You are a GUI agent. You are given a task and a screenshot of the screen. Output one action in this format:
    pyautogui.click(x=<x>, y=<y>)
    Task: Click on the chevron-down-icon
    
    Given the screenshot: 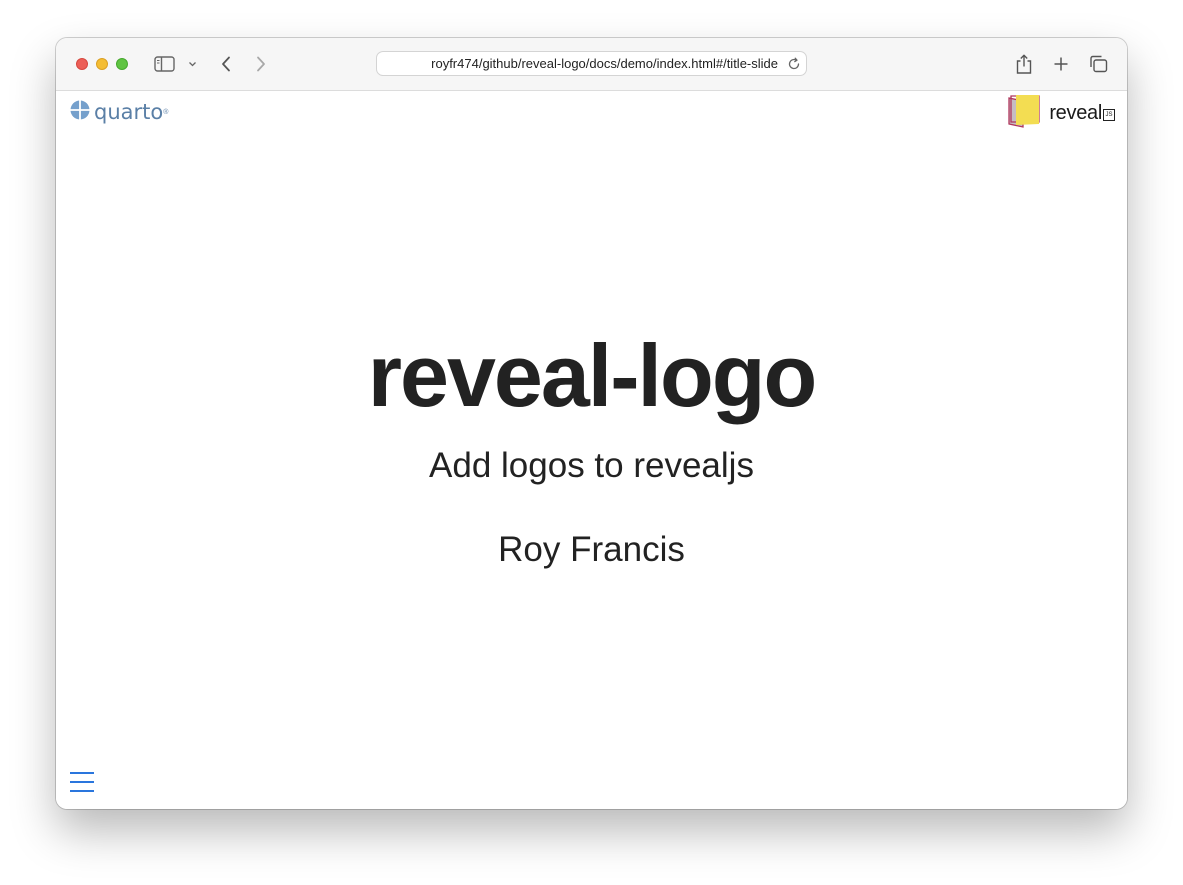 What is the action you would take?
    pyautogui.click(x=192, y=64)
    